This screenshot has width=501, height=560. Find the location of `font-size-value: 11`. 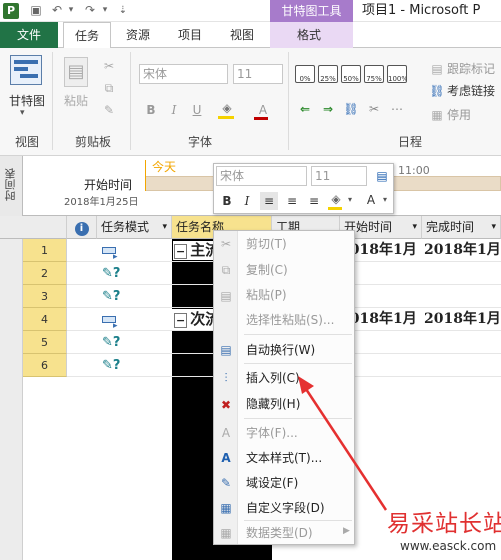

font-size-value: 11 is located at coordinates (245, 74).